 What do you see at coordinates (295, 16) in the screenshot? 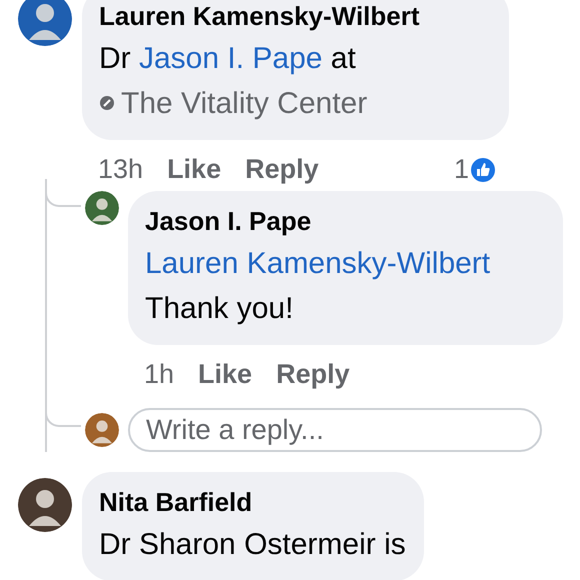
I see `author-name: Lauren Kamensky-Wilbert` at bounding box center [295, 16].